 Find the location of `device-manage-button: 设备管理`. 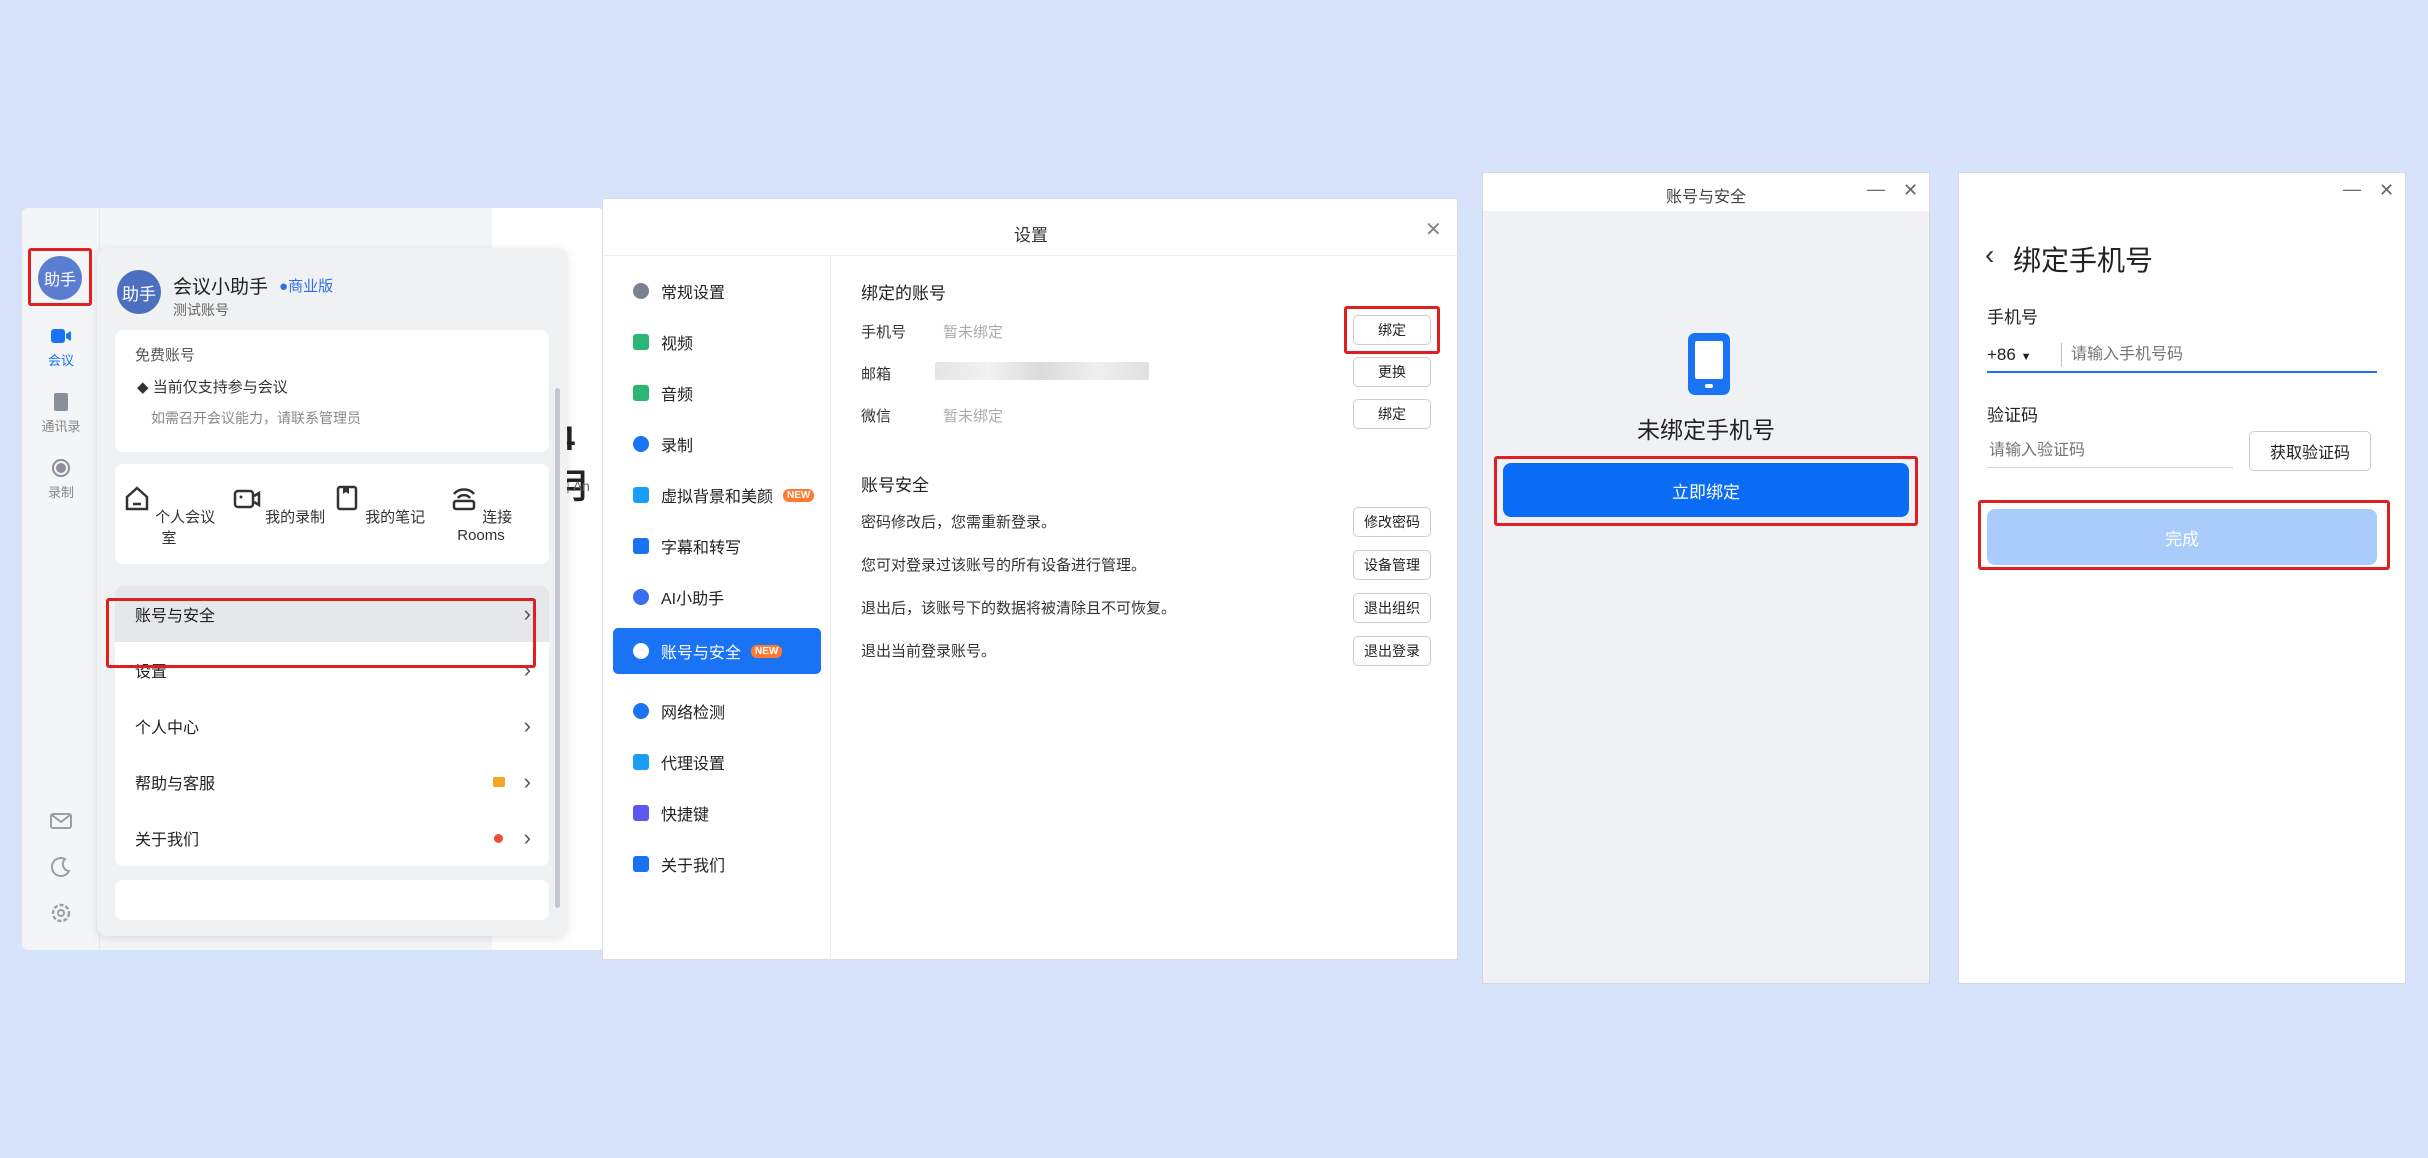

device-manage-button: 设备管理 is located at coordinates (1392, 565).